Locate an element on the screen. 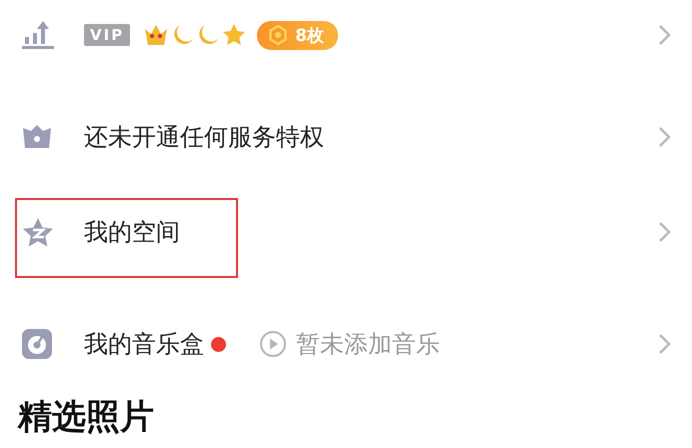 The height and width of the screenshot is (448, 692). section-title: 精选照片 is located at coordinates (86, 417).